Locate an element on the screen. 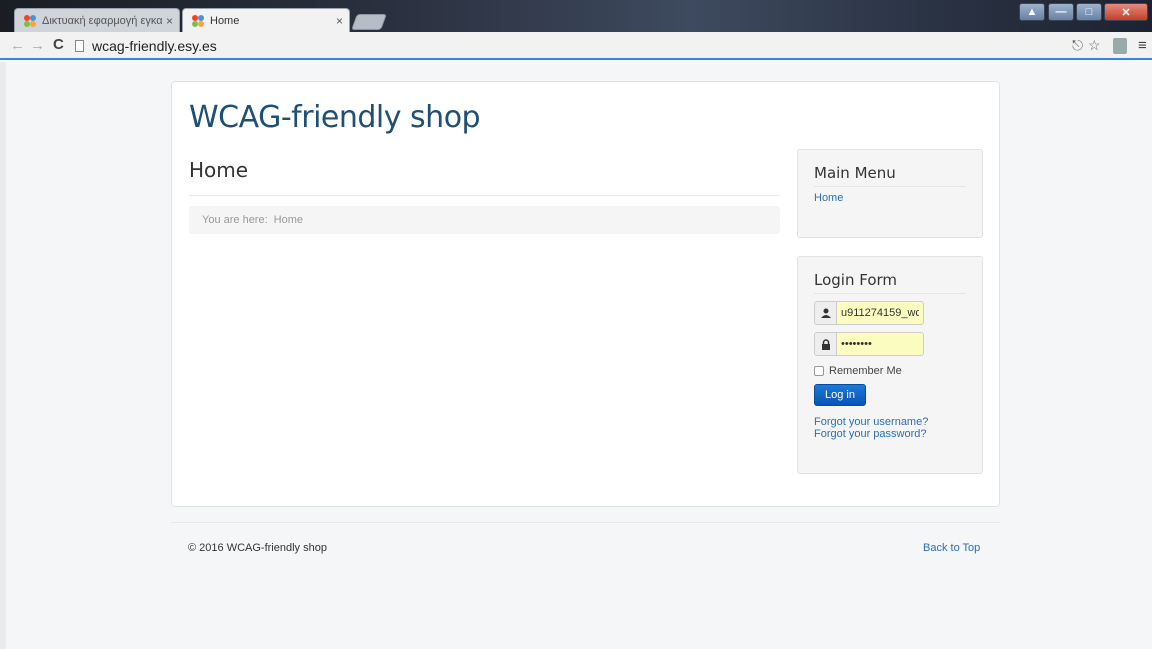 The height and width of the screenshot is (649, 1152). menu-icon: ≡ is located at coordinates (1142, 45).